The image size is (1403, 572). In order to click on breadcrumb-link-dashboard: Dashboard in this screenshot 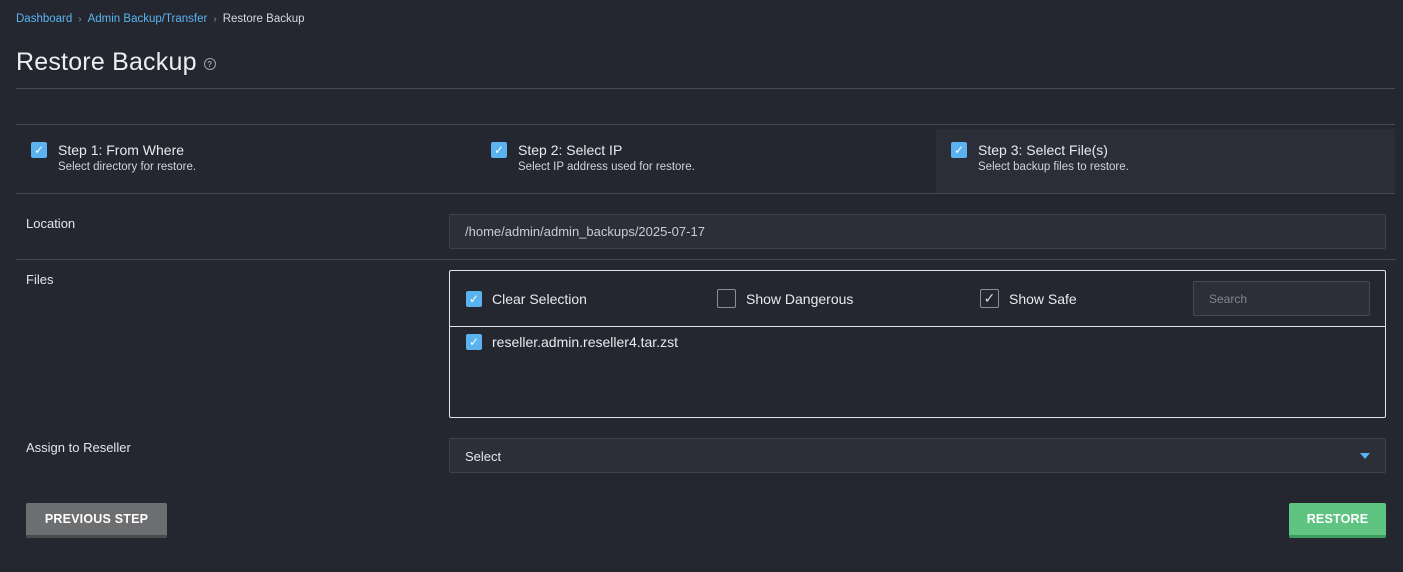, I will do `click(44, 19)`.